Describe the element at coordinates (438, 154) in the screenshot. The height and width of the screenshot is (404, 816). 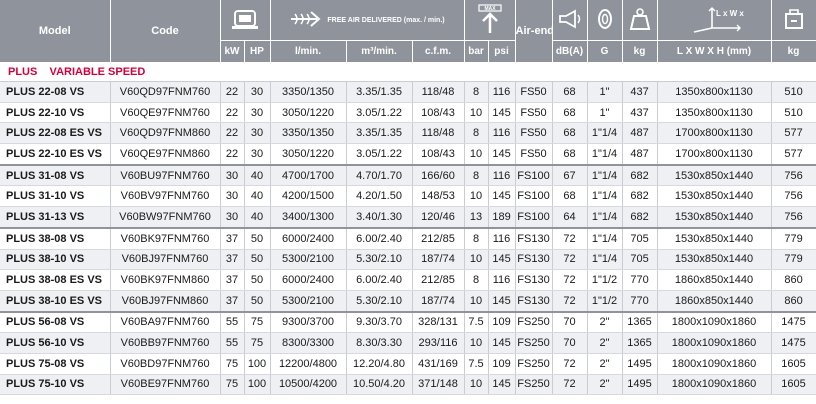
I see `cfm-cell: 108/43` at that location.